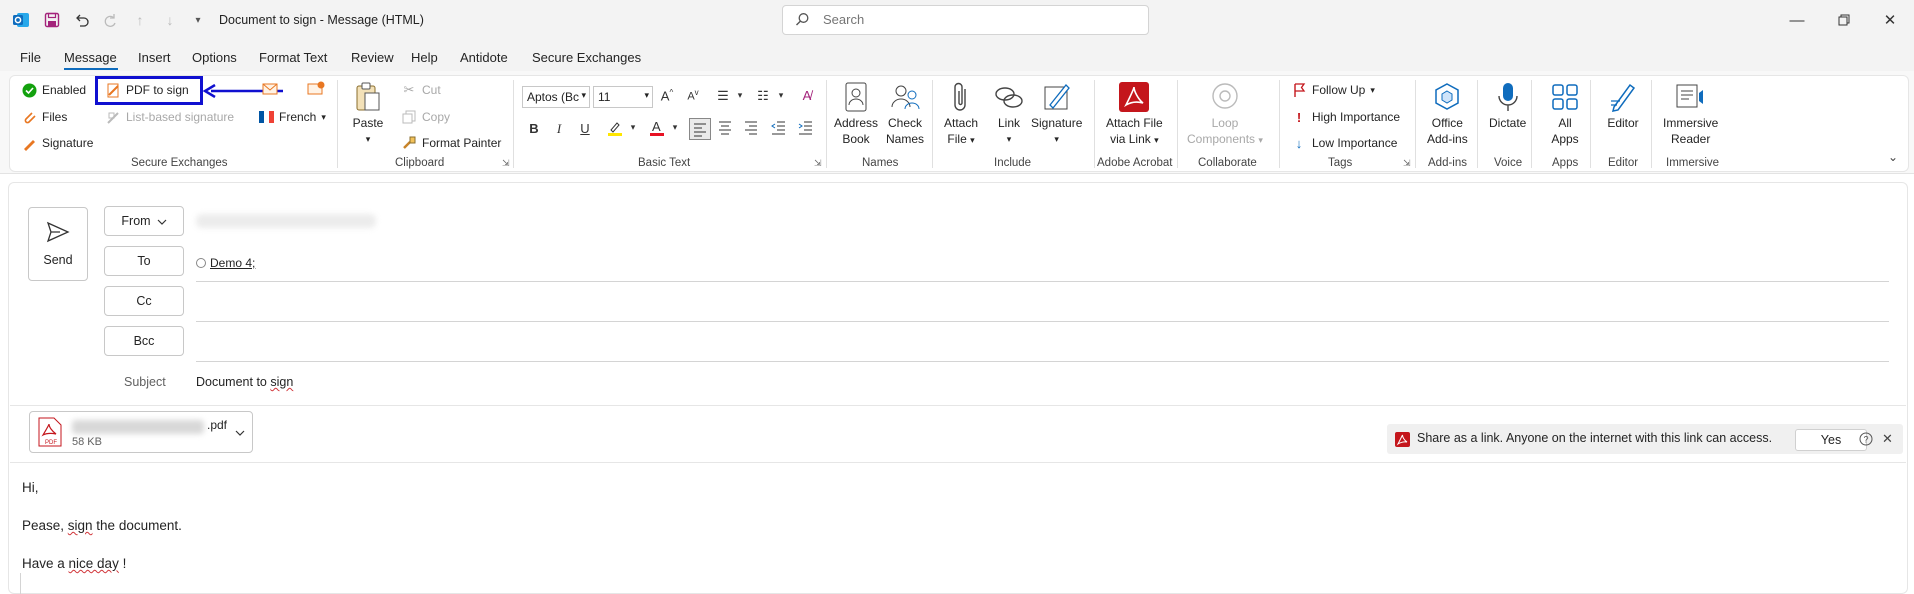 Image resolution: width=1914 pixels, height=594 pixels. What do you see at coordinates (140, 20) in the screenshot?
I see `arrow-up-icon: ↑` at bounding box center [140, 20].